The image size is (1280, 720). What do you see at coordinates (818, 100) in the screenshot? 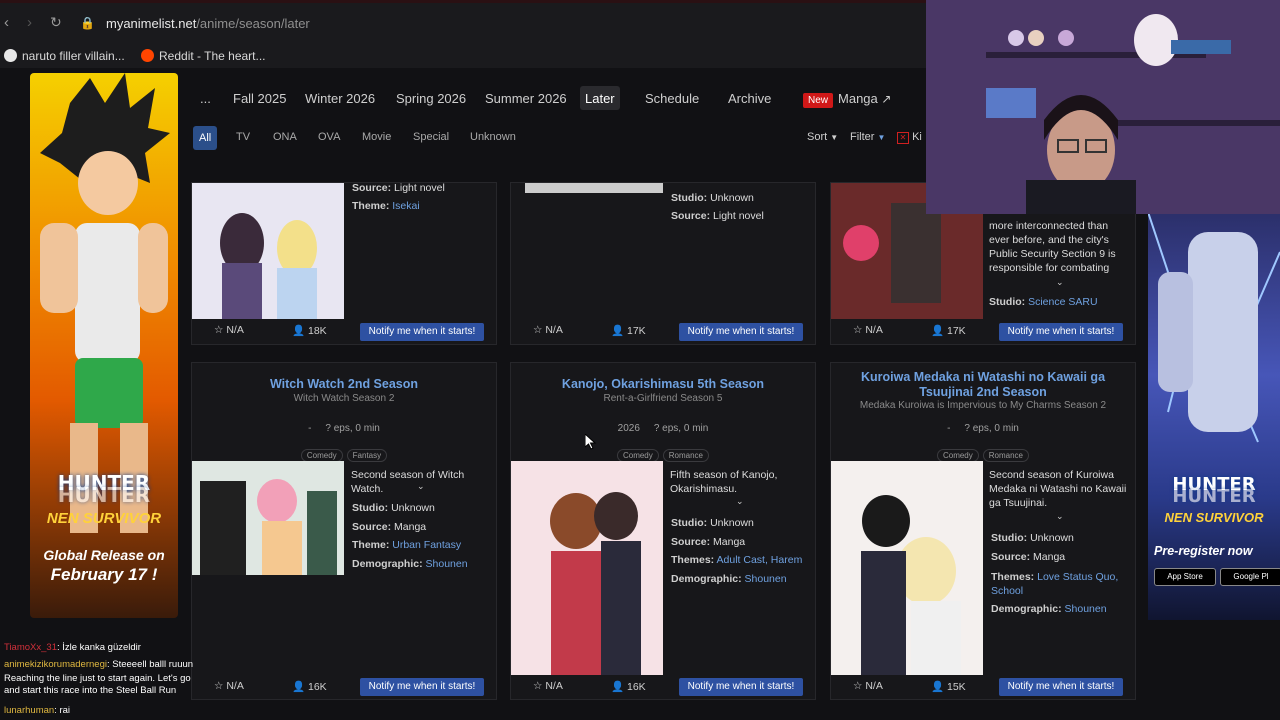
I see `new-badge: New` at bounding box center [818, 100].